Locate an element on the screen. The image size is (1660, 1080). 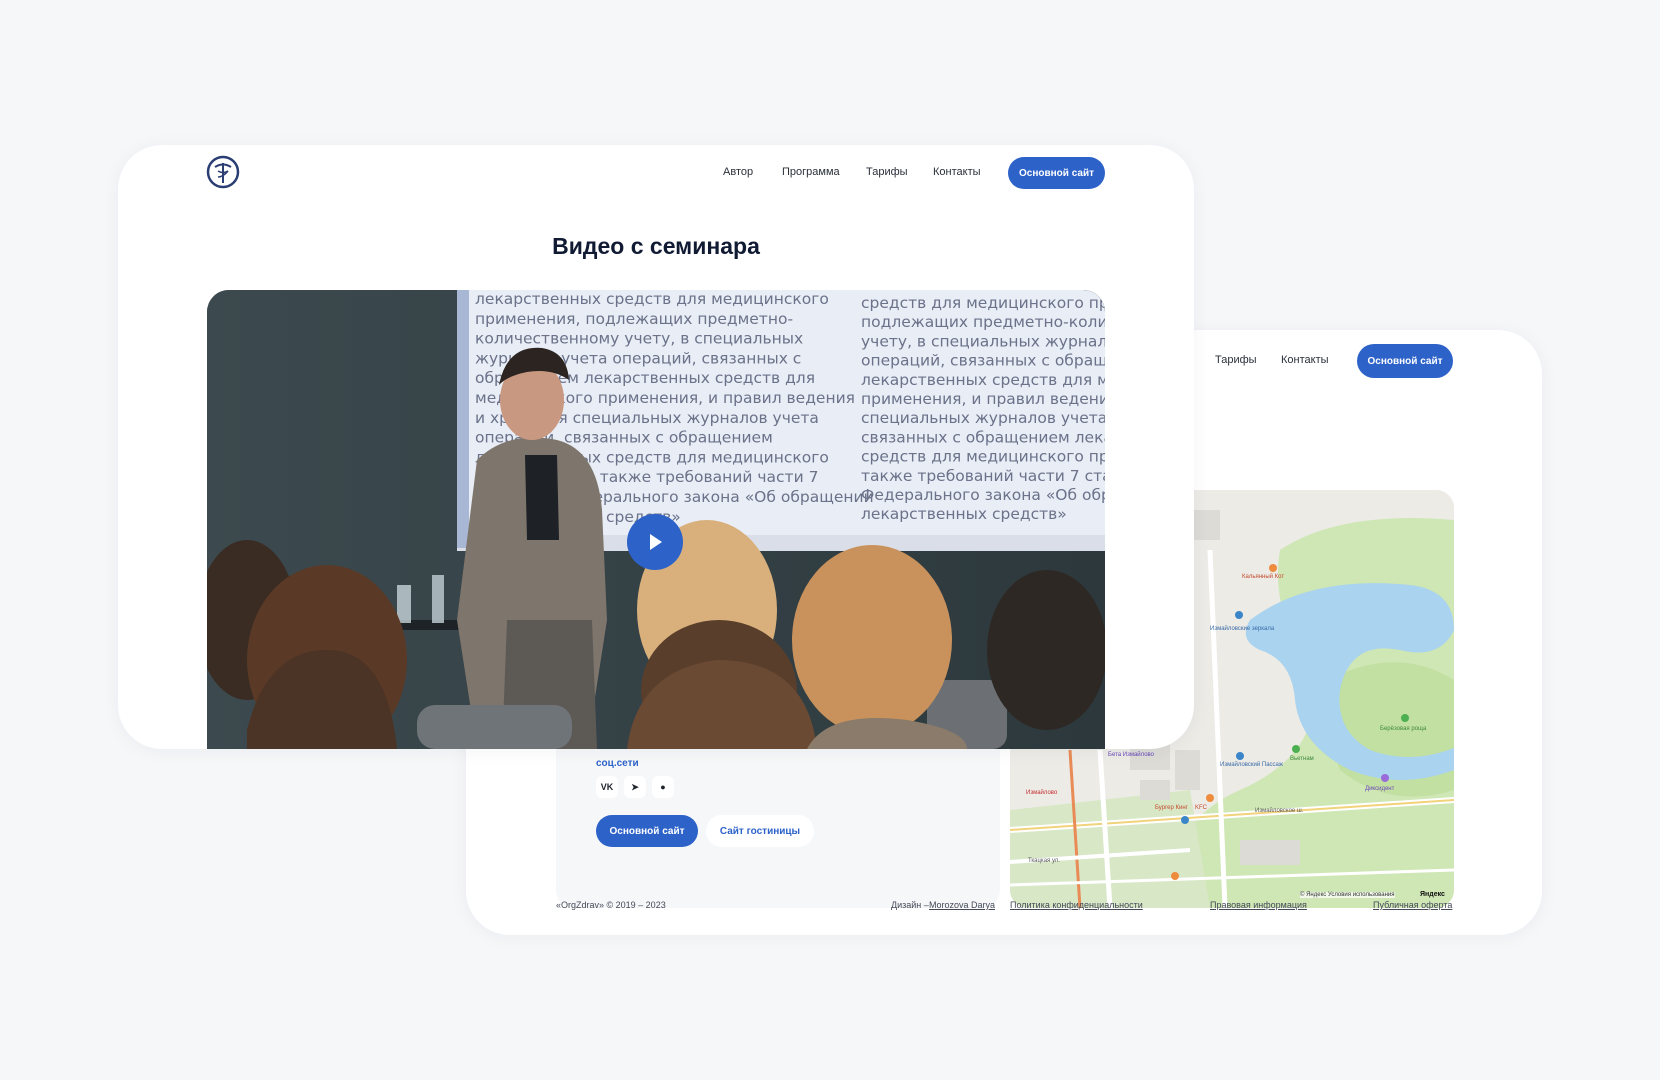
slide-text-line: средств для медицинского применения, is located at coordinates (983, 303).